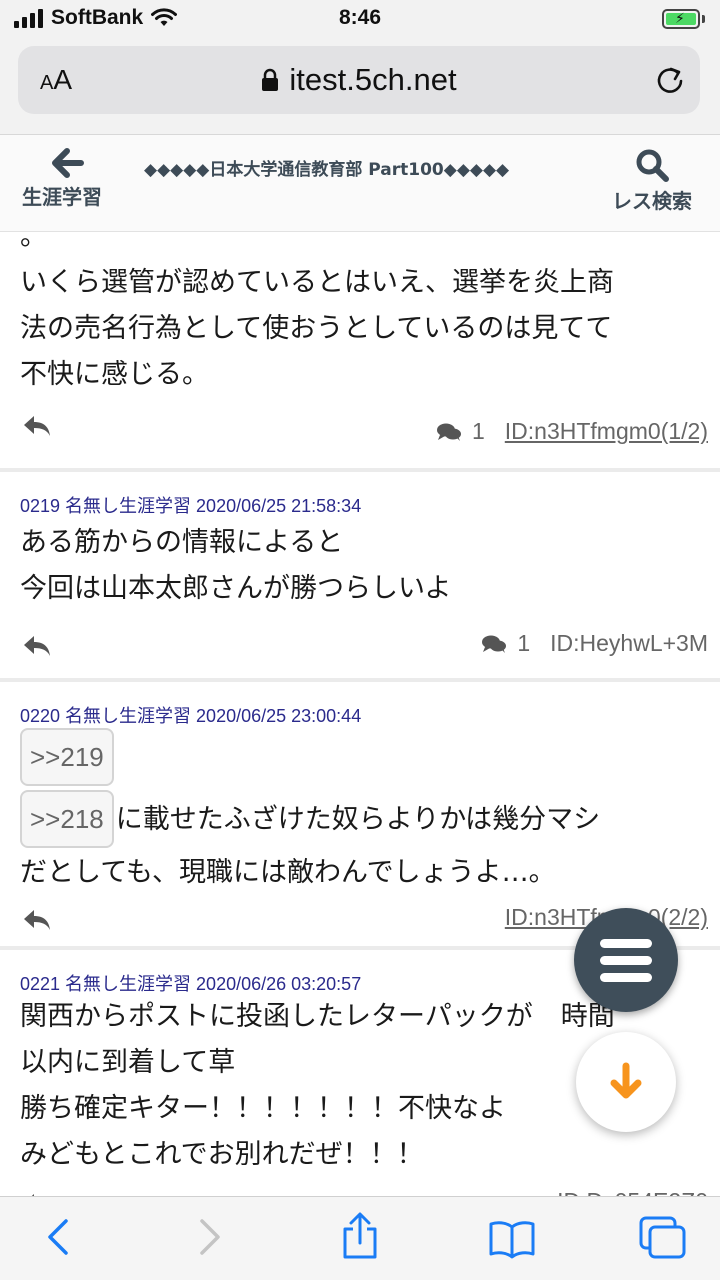 Image resolution: width=720 pixels, height=1280 pixels. I want to click on post-line: 法の売名行為として使おうとしているのは見てて, so click(316, 328).